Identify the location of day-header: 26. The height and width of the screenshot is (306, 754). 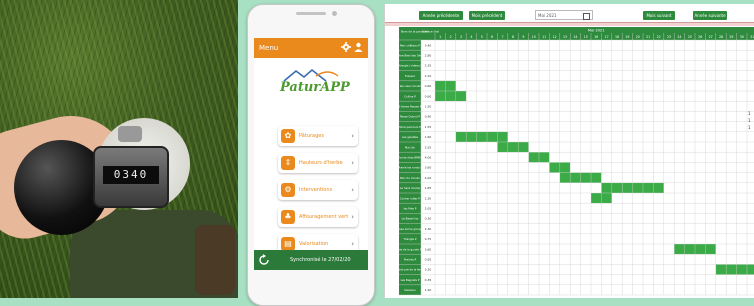
(700, 37).